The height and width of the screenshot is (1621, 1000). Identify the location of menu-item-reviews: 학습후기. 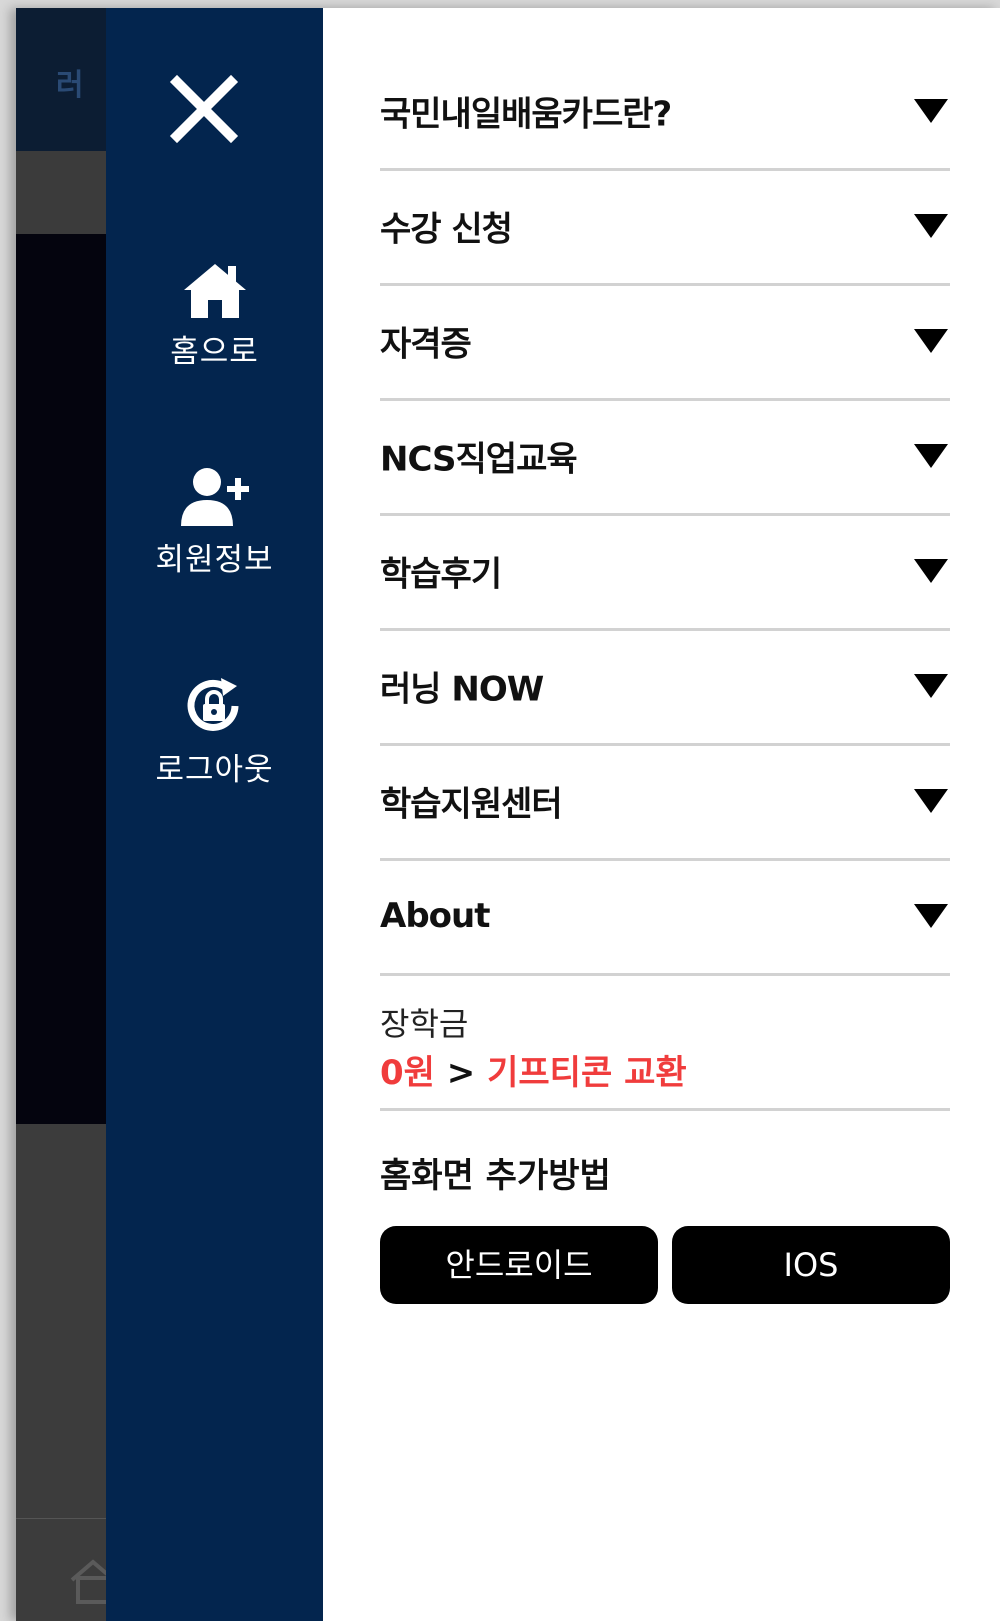
(665, 572).